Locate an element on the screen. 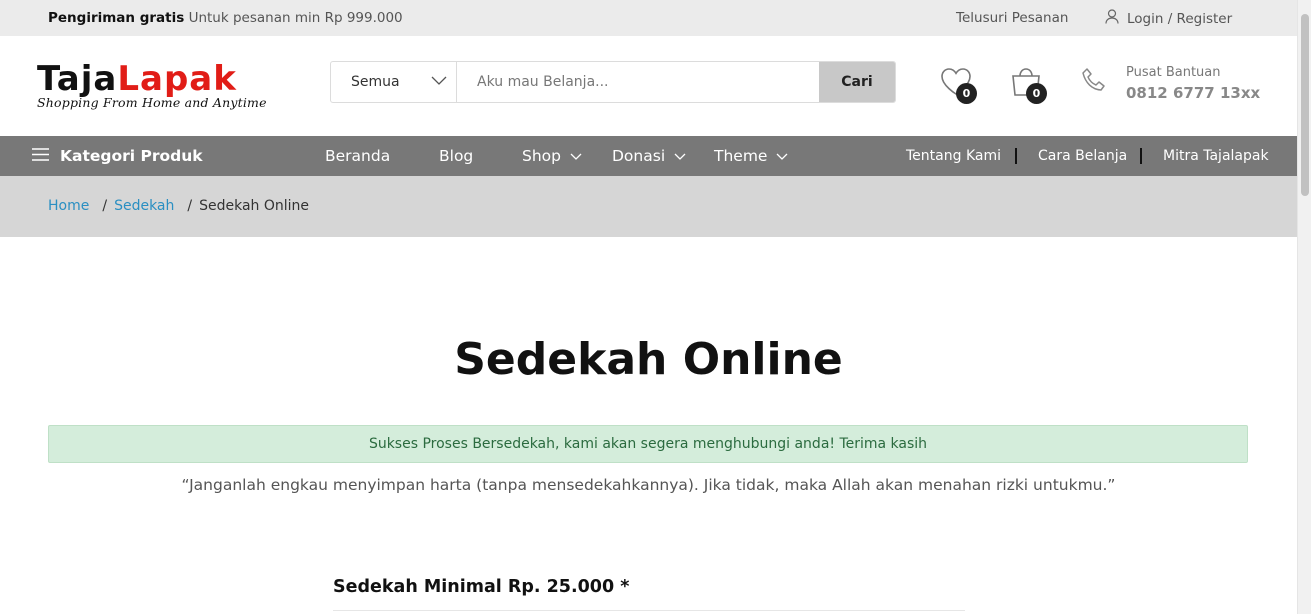 The height and width of the screenshot is (614, 1311). nav-item-blog: Blog is located at coordinates (456, 156).